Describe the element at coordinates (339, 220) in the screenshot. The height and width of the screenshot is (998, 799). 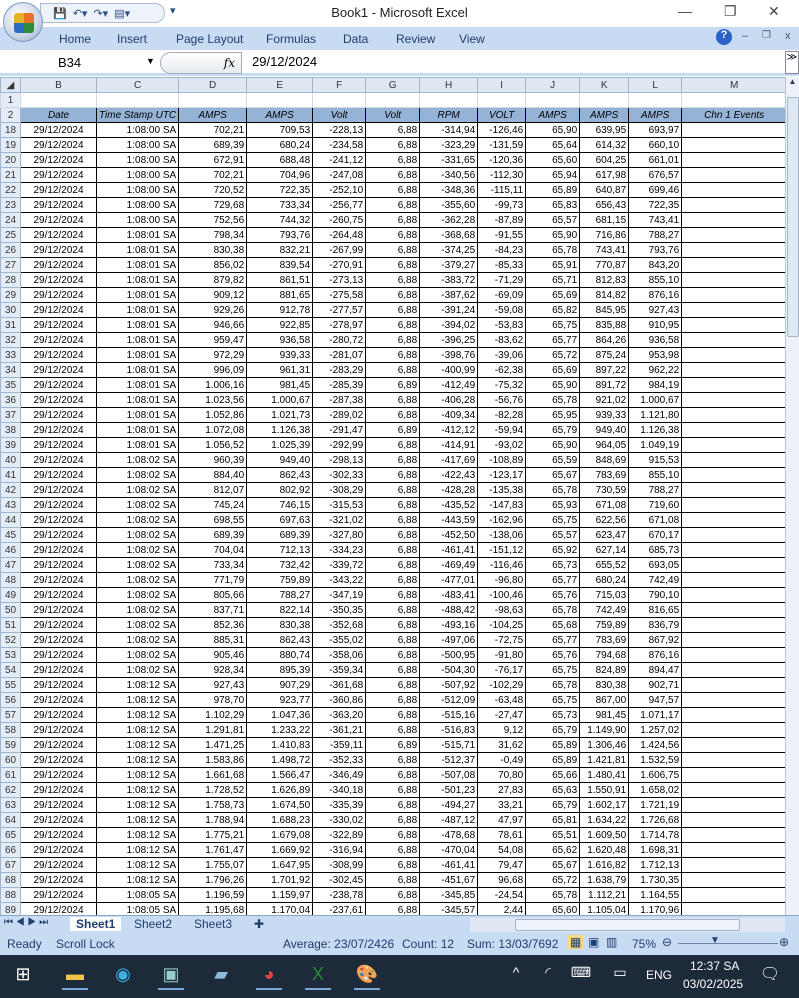
I see `cell: -260,75` at that location.